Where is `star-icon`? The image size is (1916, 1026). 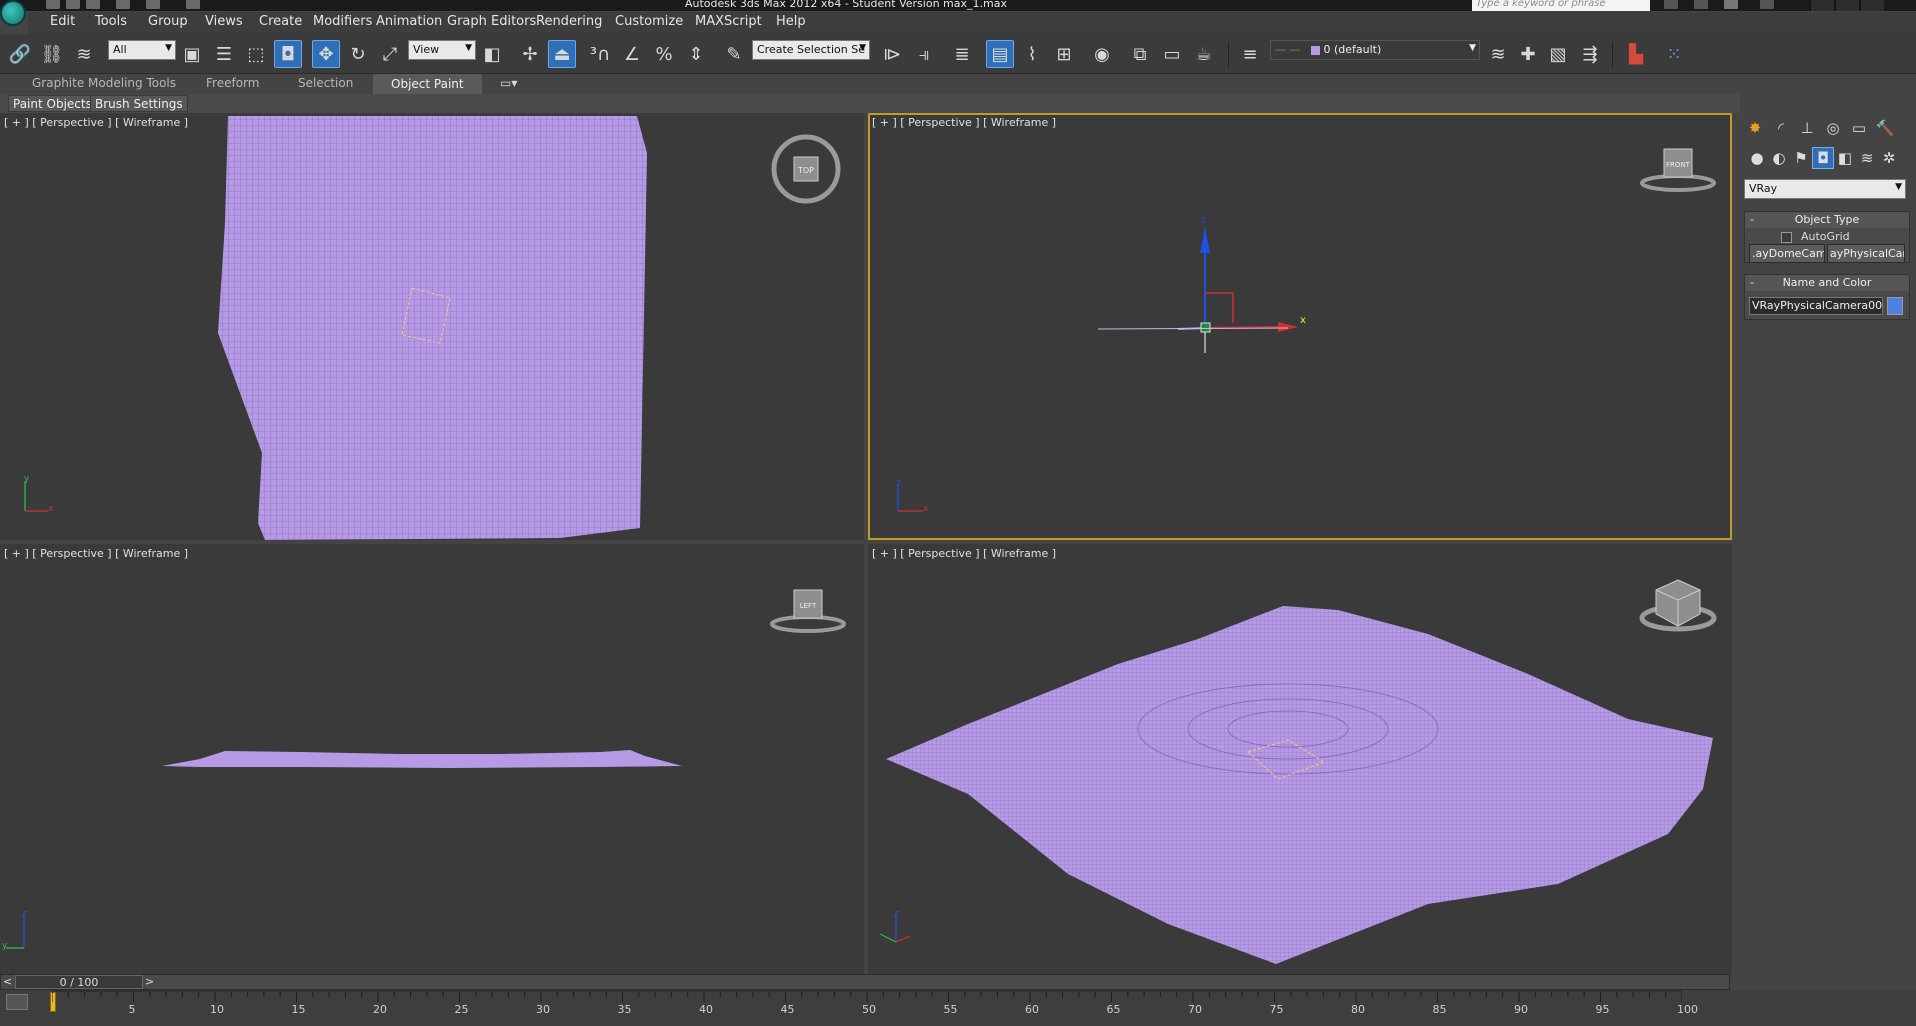
star-icon is located at coordinates (1731, 4).